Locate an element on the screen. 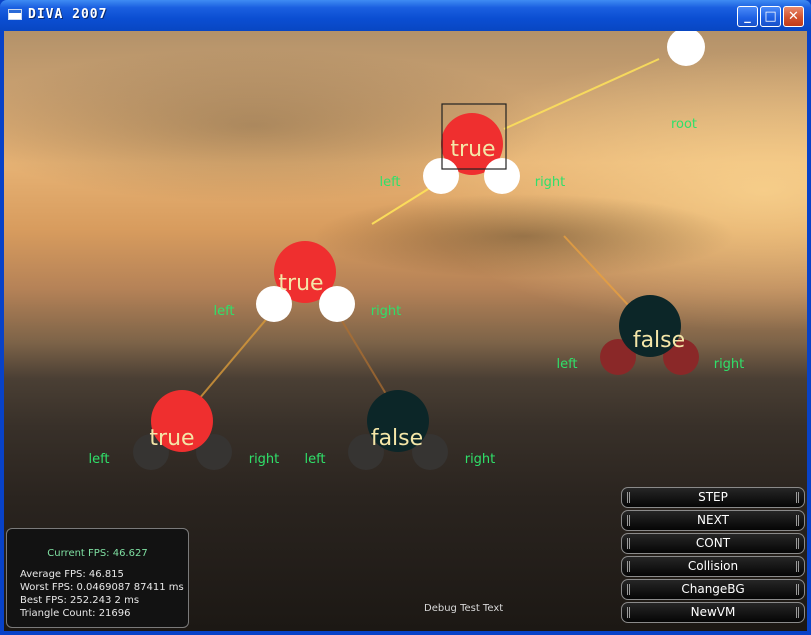 This screenshot has width=811, height=635. title-bar: DIVA 2007 _ □ ✕ is located at coordinates (405, 15).